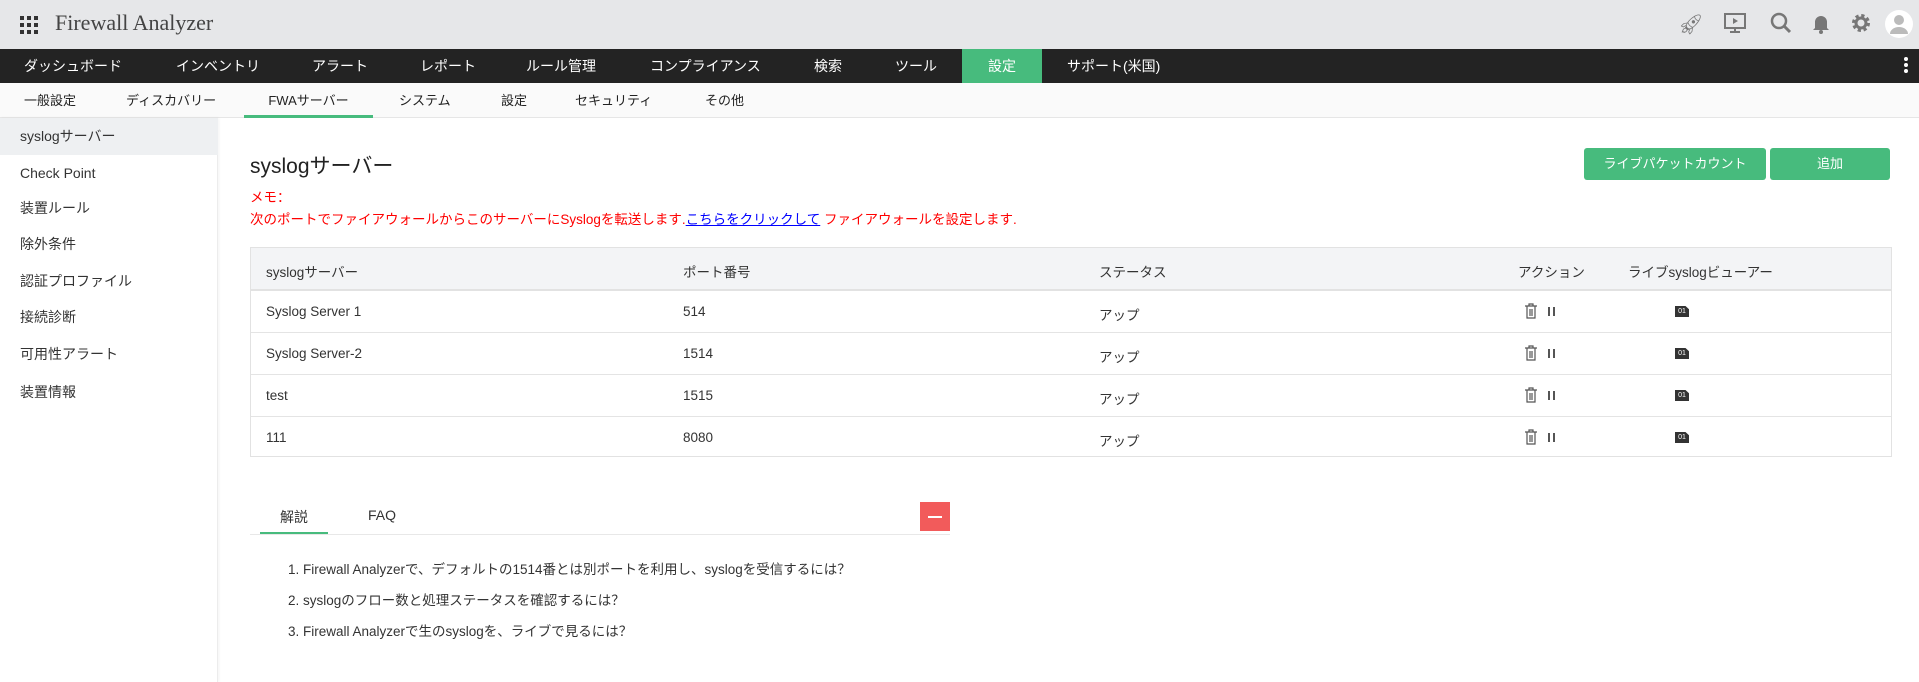 The height and width of the screenshot is (682, 1919). Describe the element at coordinates (308, 100) in the screenshot. I see `subnav-fwa-server: FWAサーバー` at that location.